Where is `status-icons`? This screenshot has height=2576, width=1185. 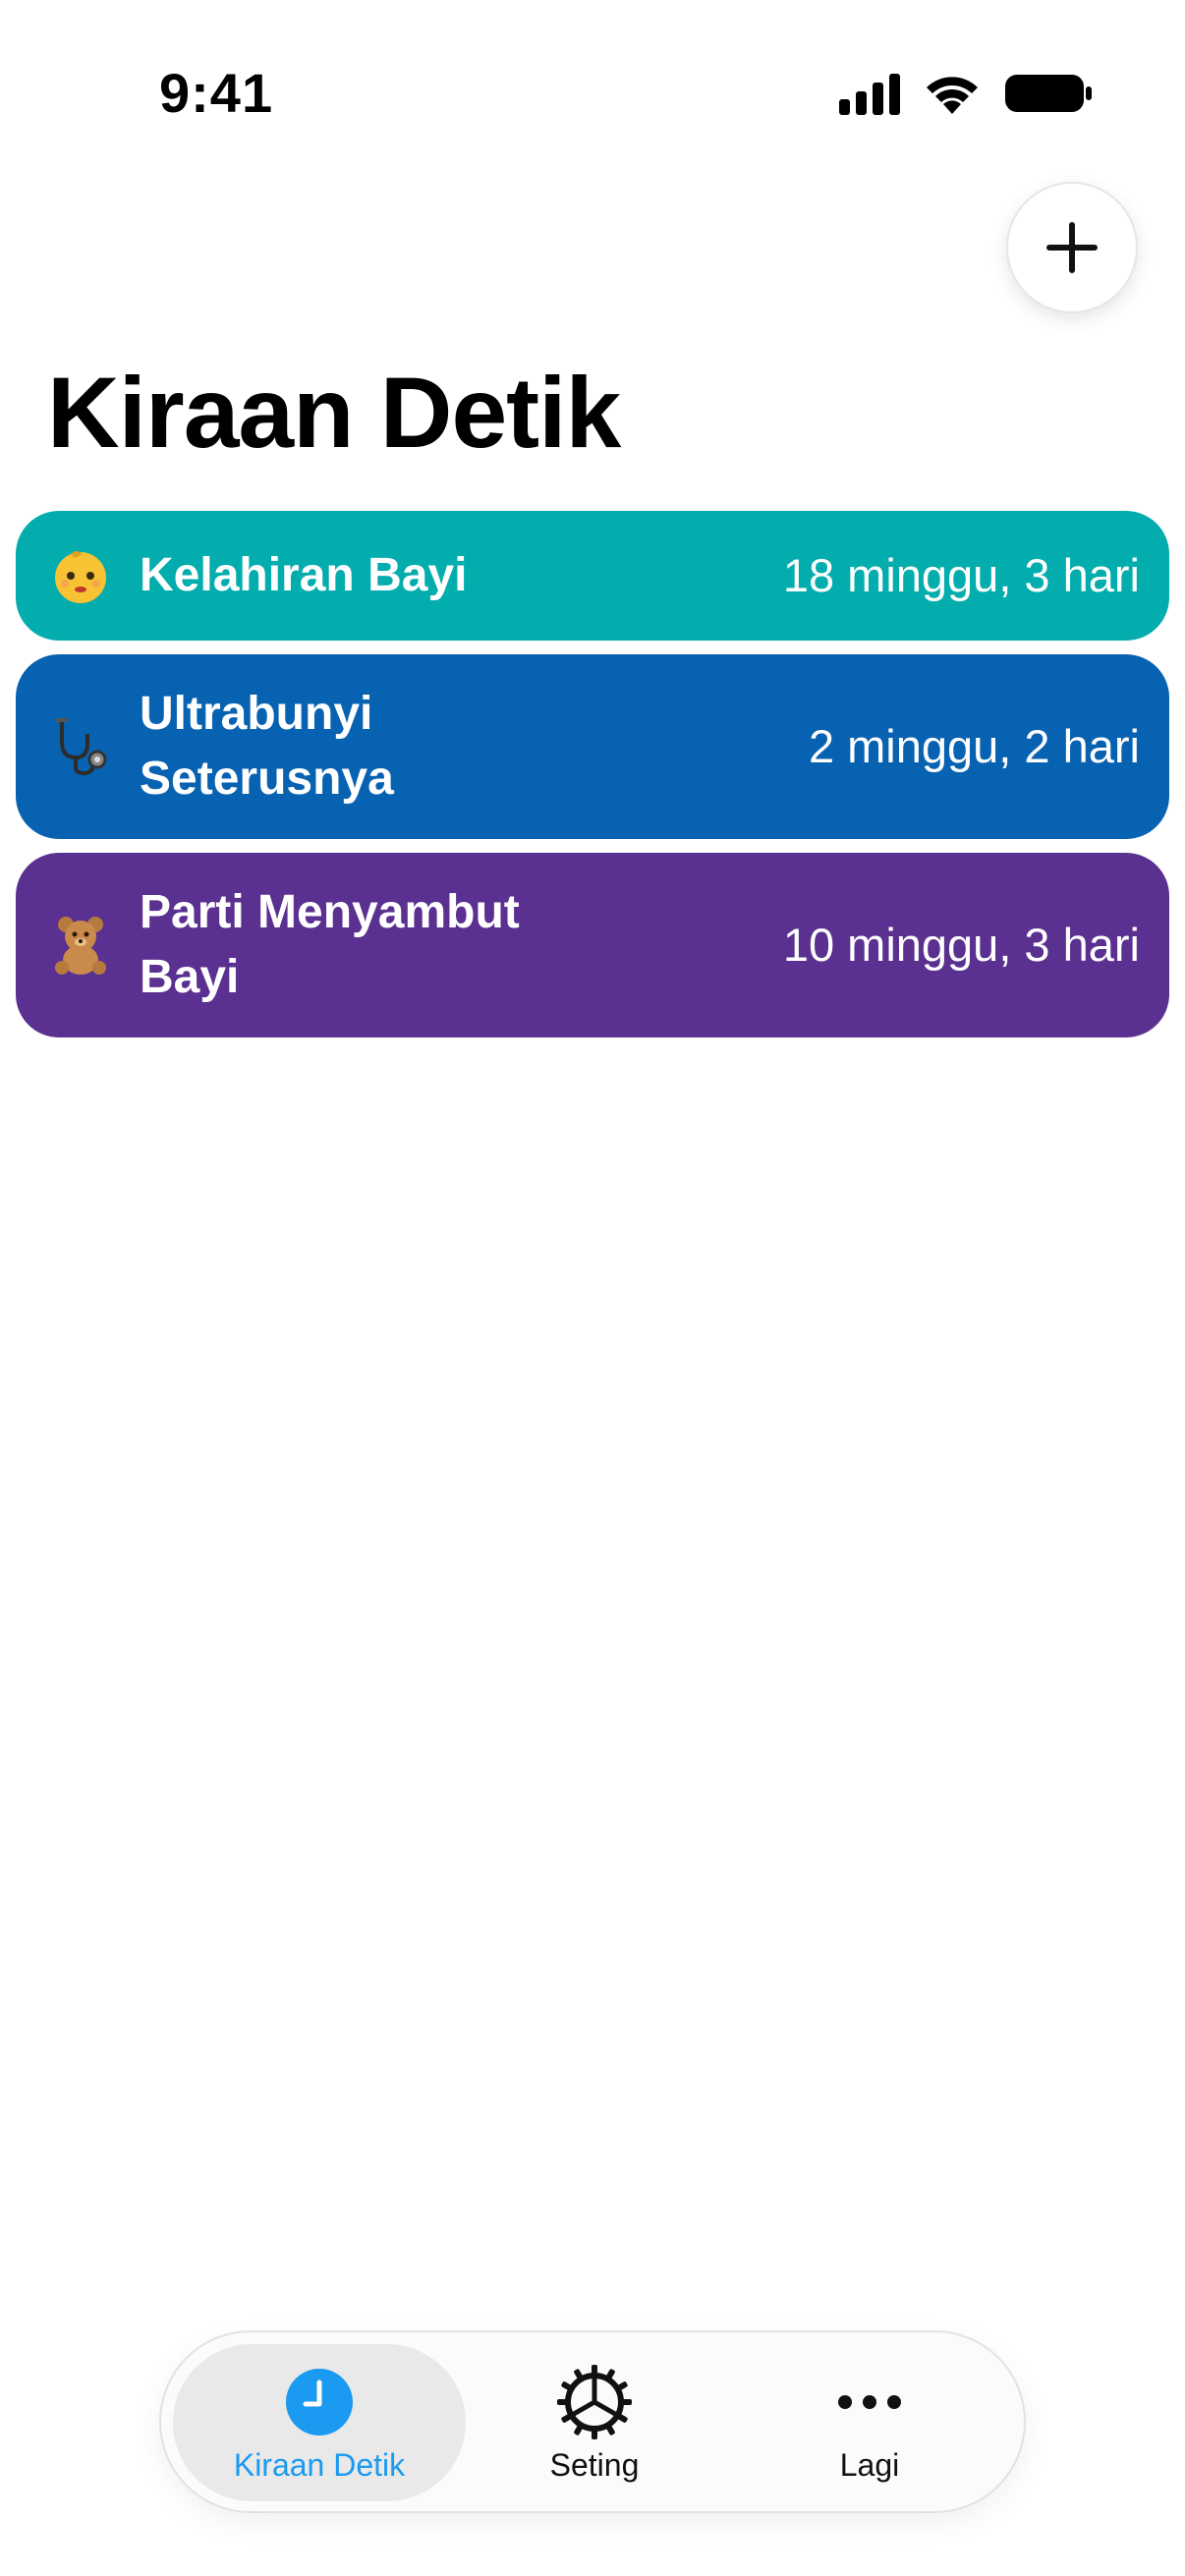 status-icons is located at coordinates (966, 93).